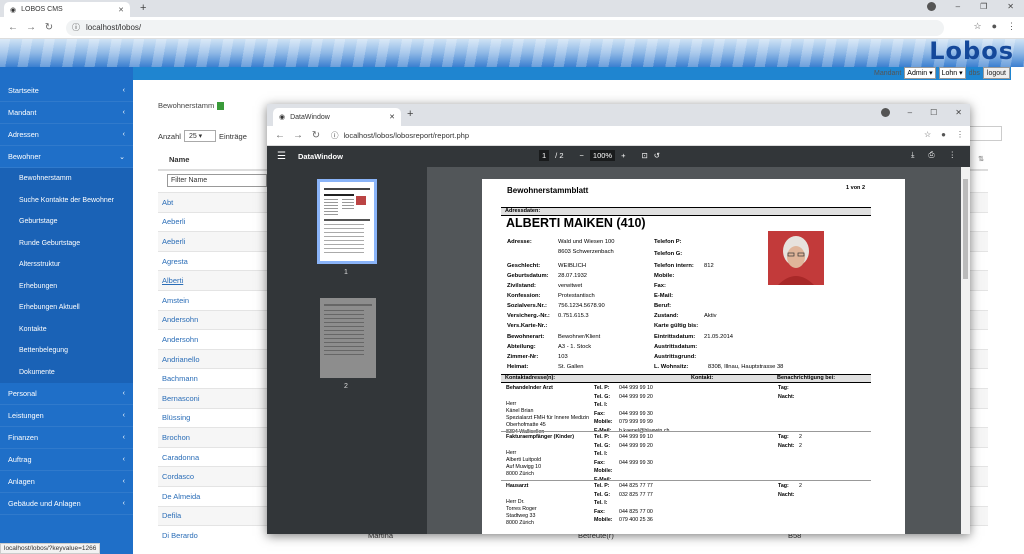  I want to click on sidebar-subitem: Kontakte, so click(66, 329).